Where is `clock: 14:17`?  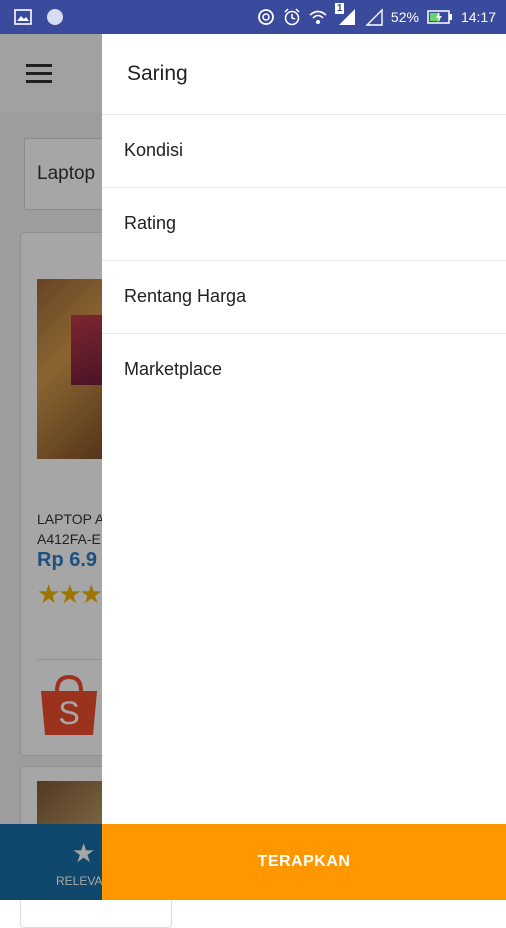 clock: 14:17 is located at coordinates (478, 17).